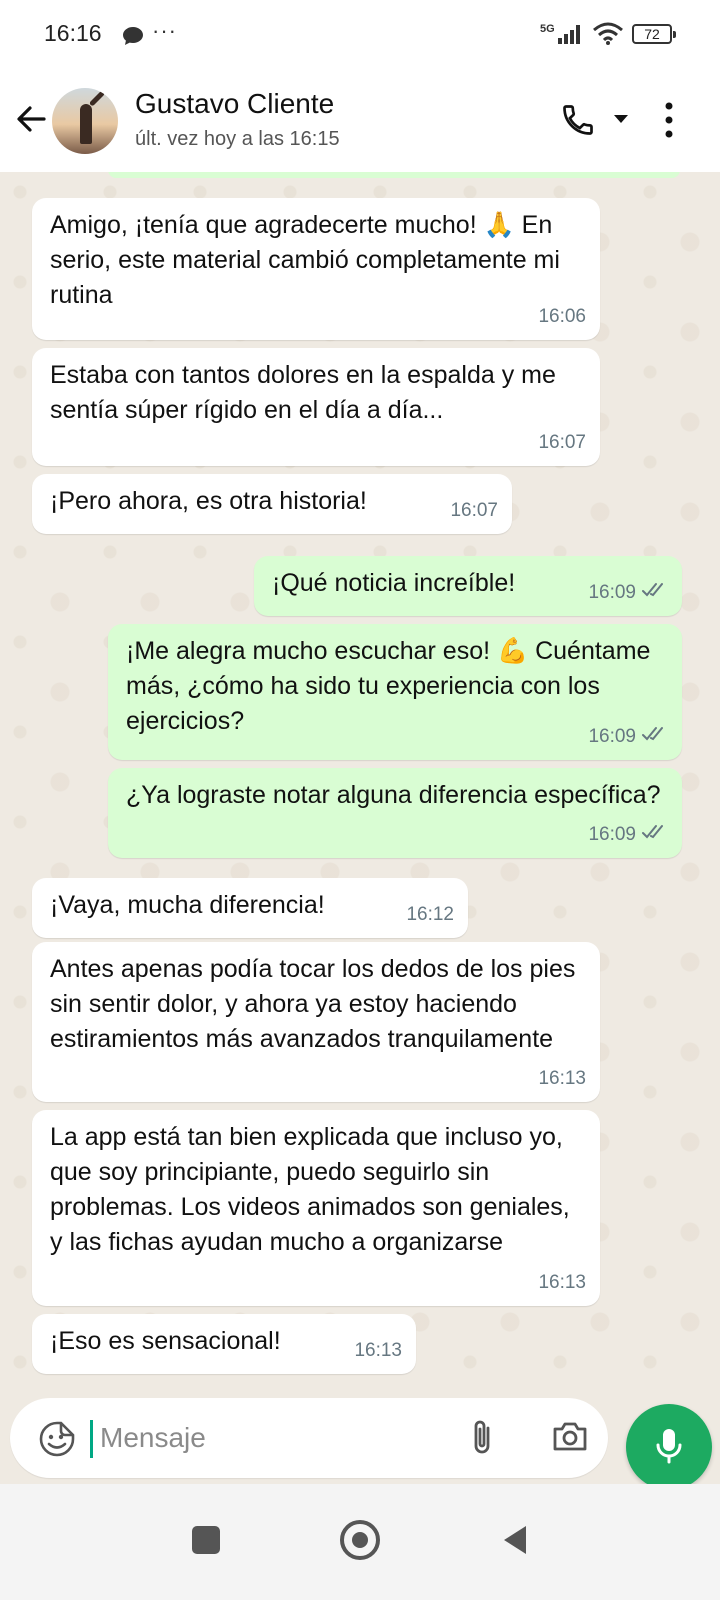  Describe the element at coordinates (578, 122) in the screenshot. I see `phone-call-icon` at that location.